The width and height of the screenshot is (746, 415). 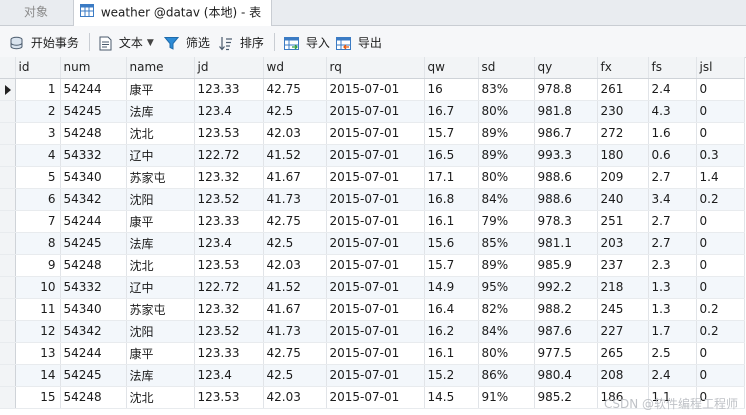 I want to click on cell-id: 15, so click(x=38, y=397).